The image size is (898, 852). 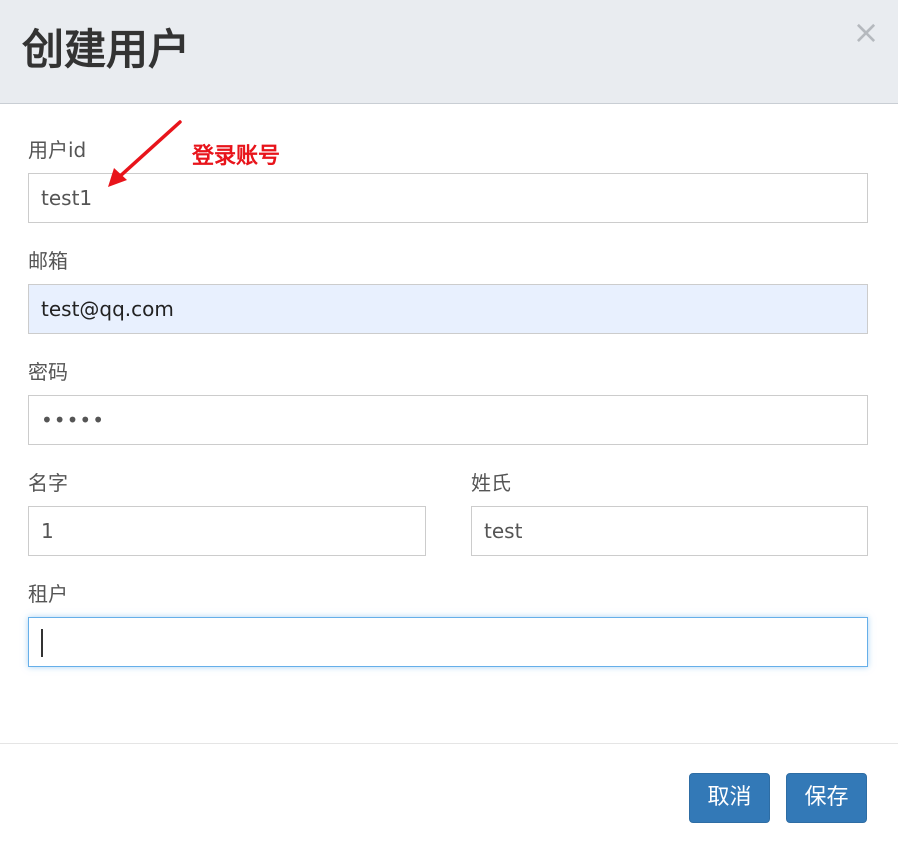 What do you see at coordinates (449, 52) in the screenshot?
I see `modal-header: 创建用户 ×` at bounding box center [449, 52].